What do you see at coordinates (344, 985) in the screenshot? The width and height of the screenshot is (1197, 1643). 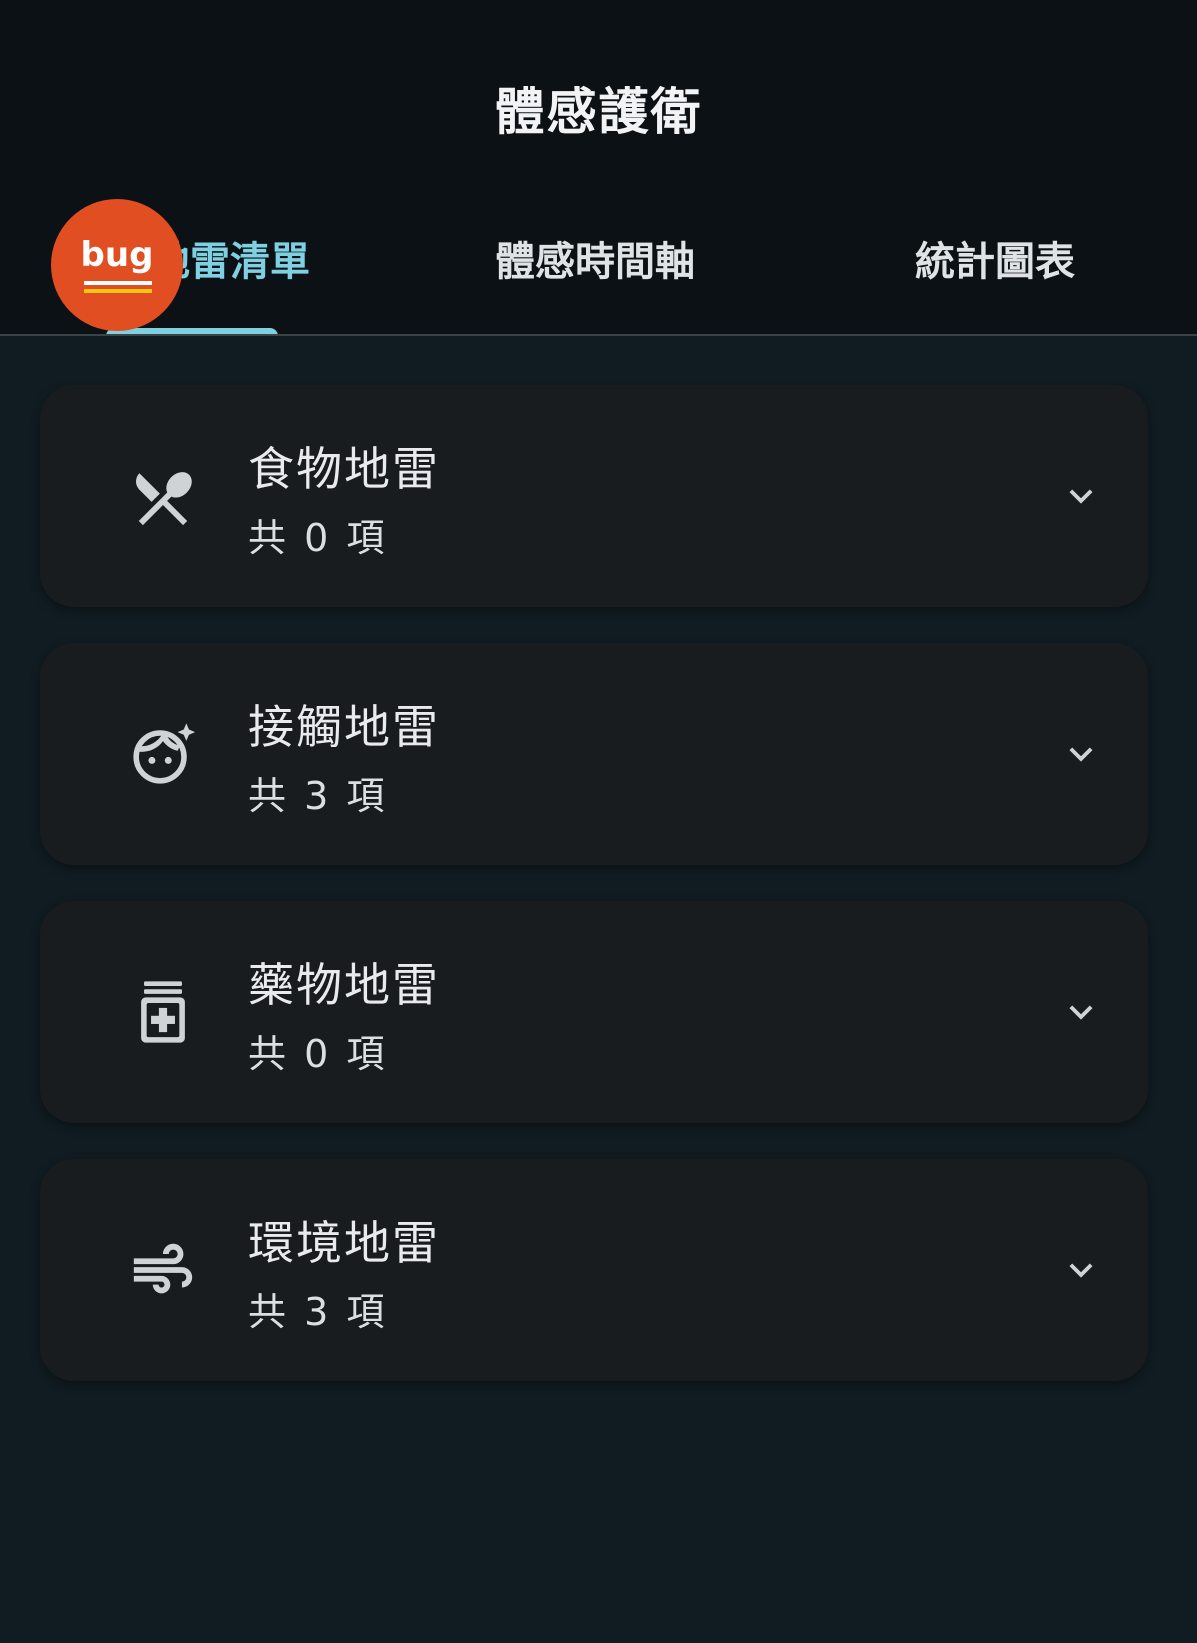 I see `category-title: 藥物地雷` at bounding box center [344, 985].